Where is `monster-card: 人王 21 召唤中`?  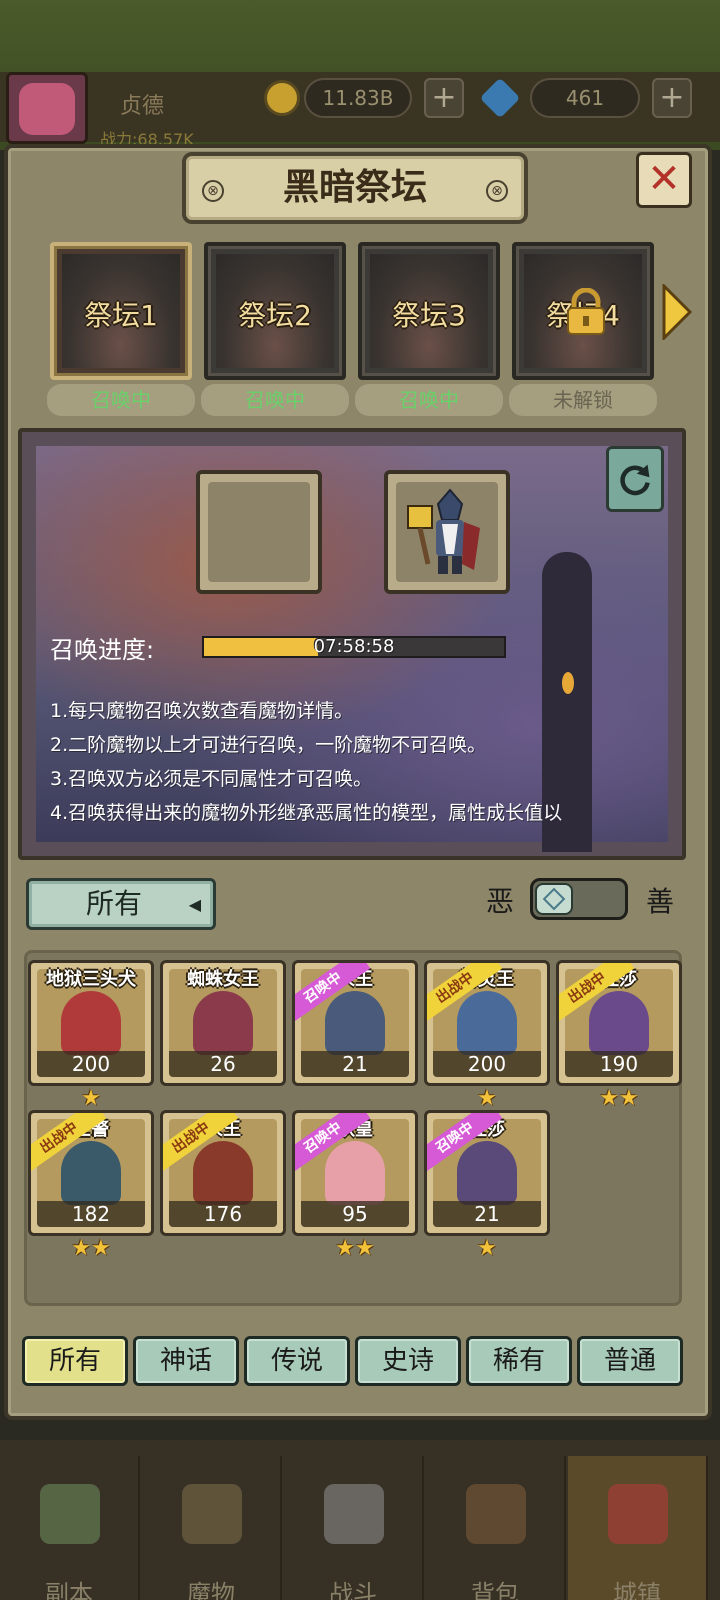 monster-card: 人王 21 召唤中 is located at coordinates (355, 1023).